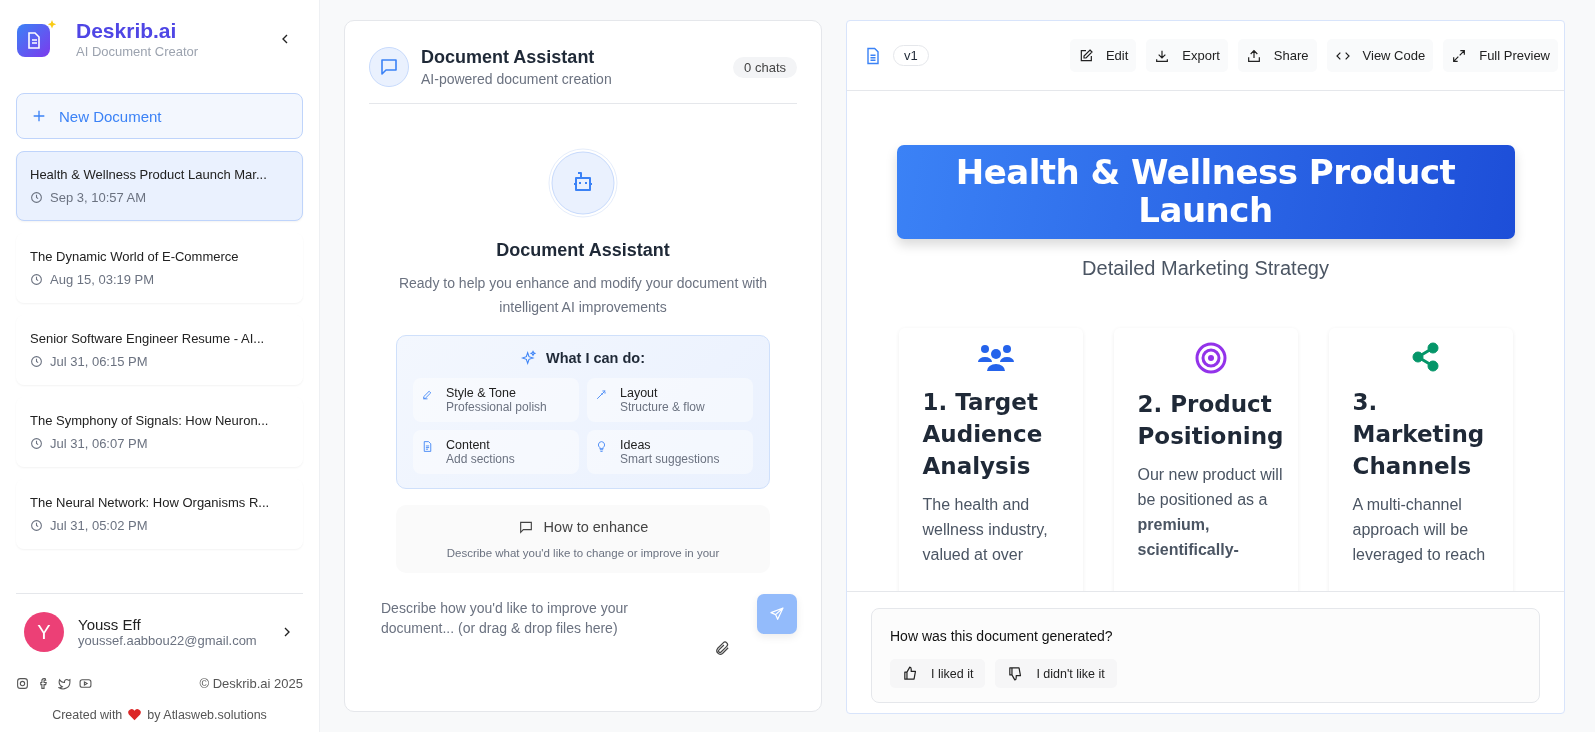 The width and height of the screenshot is (1595, 732). I want to click on document-item: Senior Software Engineer Resume - AI... Jul 31, 06:15 PM, so click(159, 350).